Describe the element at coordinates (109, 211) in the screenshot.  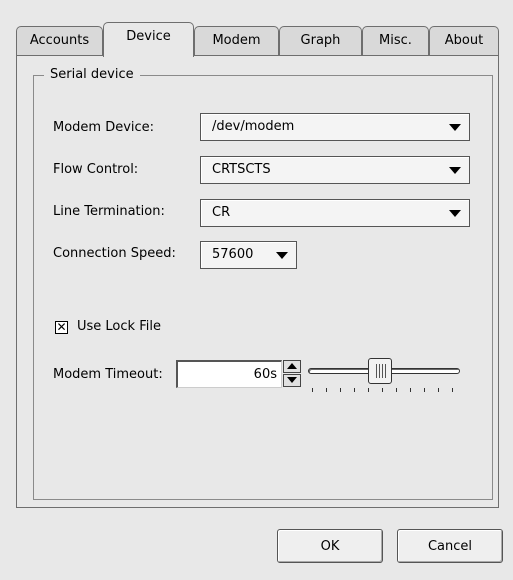
I see `line-termination-label: Line Termination:` at that location.